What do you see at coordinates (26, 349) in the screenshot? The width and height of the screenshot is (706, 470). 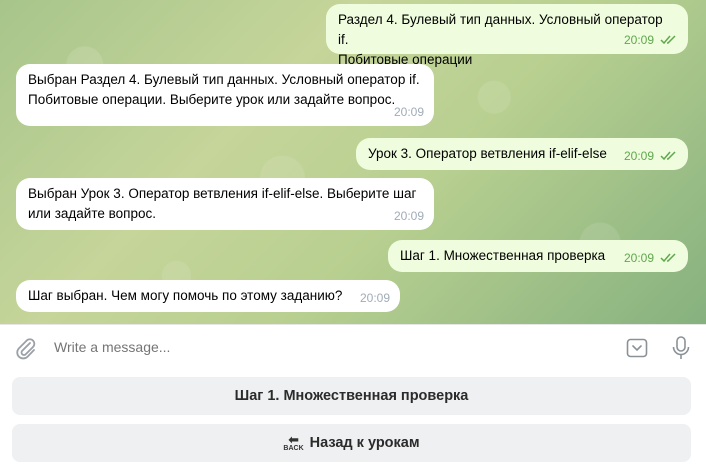 I see `paperclip-icon` at bounding box center [26, 349].